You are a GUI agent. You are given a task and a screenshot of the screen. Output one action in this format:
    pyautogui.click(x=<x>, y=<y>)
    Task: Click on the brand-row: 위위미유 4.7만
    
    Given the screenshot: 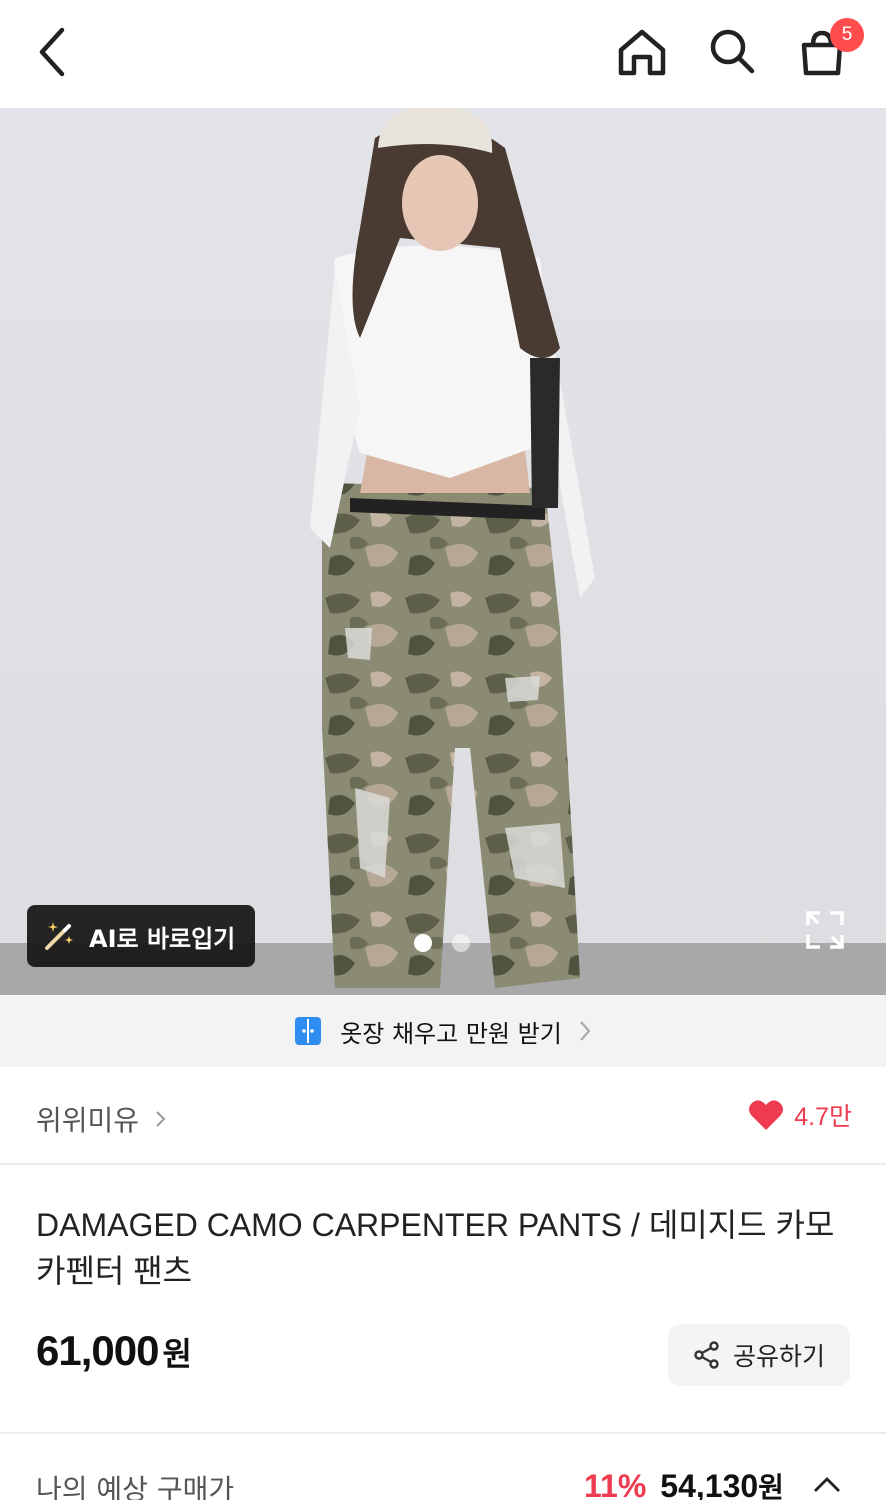 What is the action you would take?
    pyautogui.click(x=443, y=1116)
    